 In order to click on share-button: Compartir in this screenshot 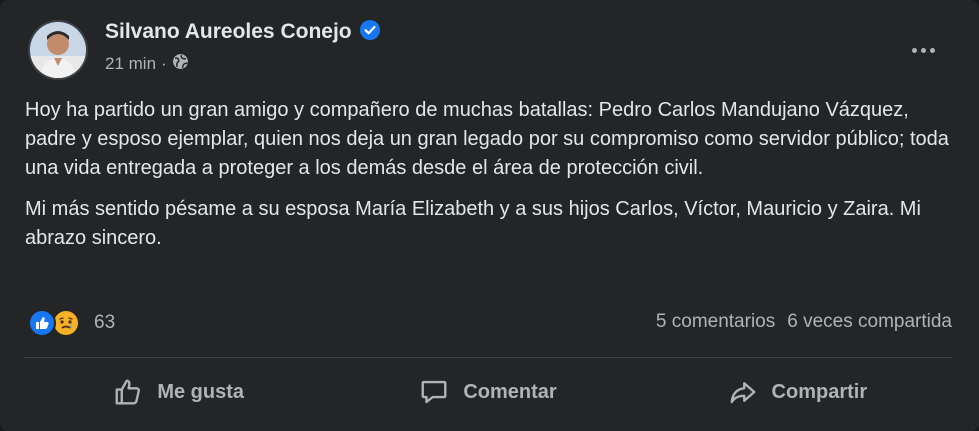, I will do `click(797, 392)`.